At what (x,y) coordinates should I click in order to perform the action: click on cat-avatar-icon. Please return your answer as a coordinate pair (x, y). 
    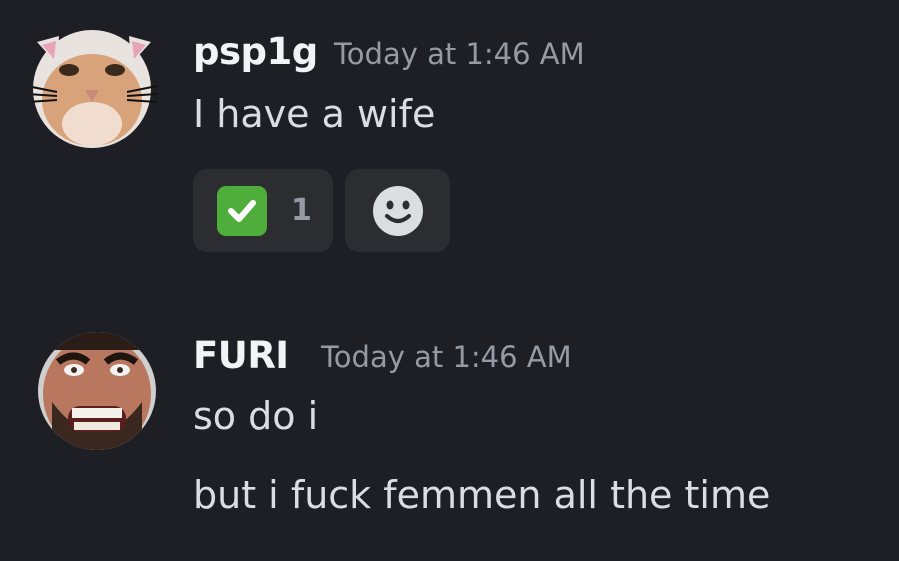
    Looking at the image, I should click on (95, 89).